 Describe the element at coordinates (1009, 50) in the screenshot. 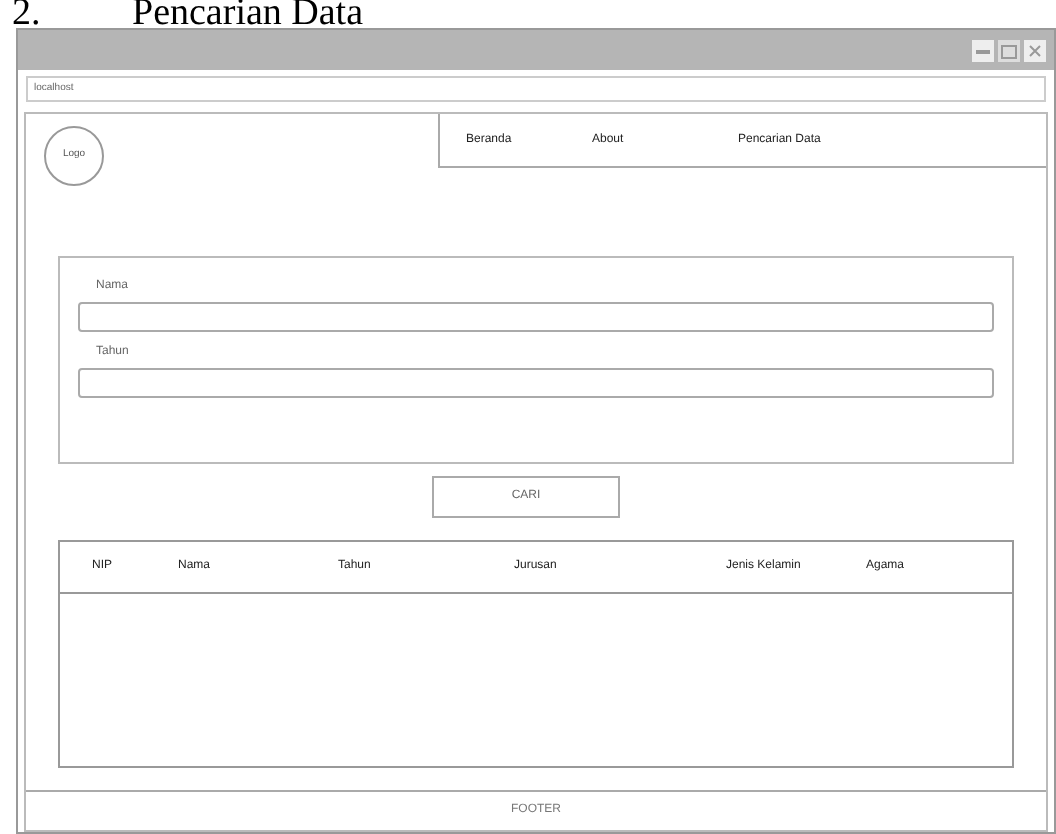

I see `maximize-icon` at that location.